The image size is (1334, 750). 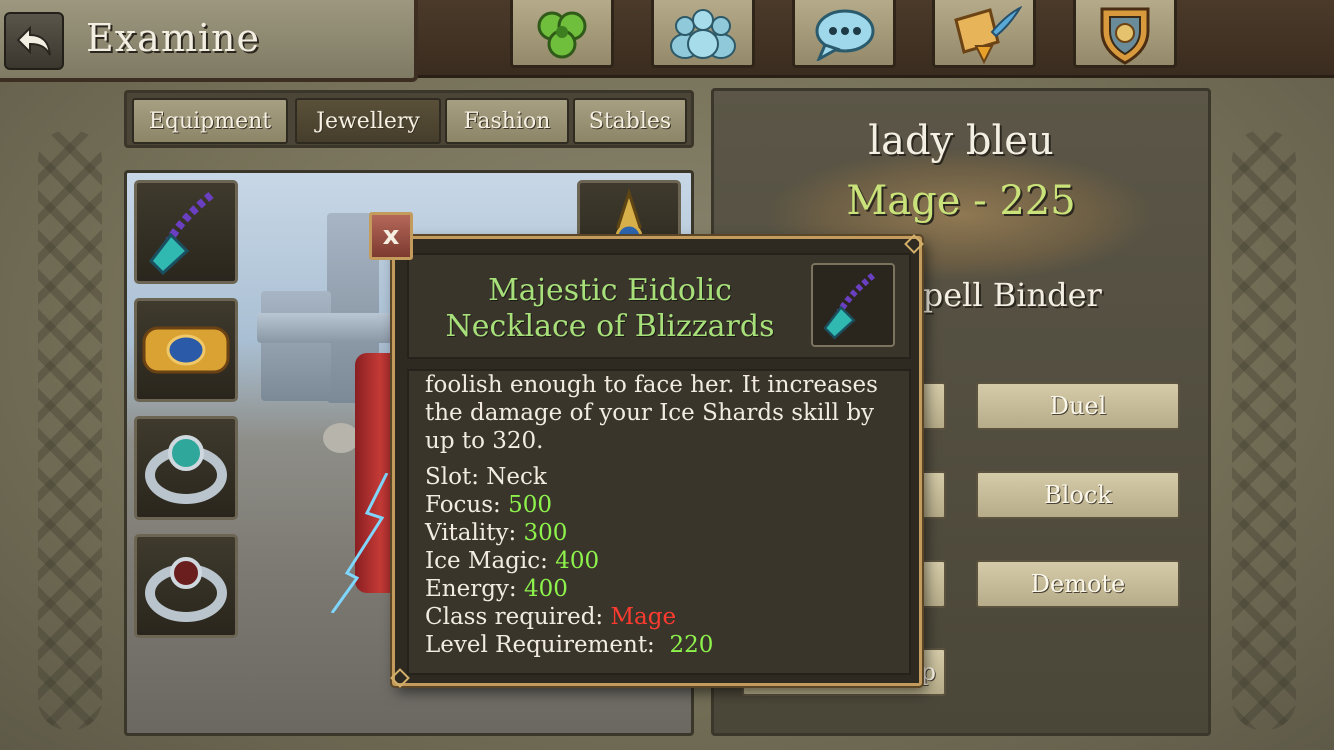 What do you see at coordinates (547, 645) in the screenshot?
I see `stat-label: Level Requirement:` at bounding box center [547, 645].